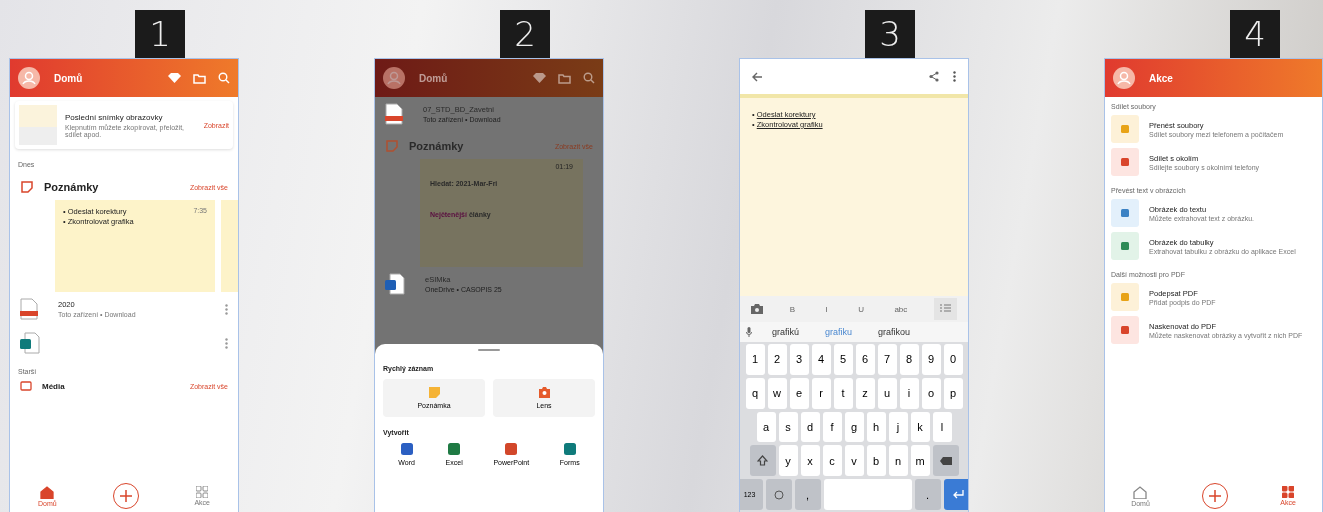  Describe the element at coordinates (894, 332) in the screenshot. I see `word-suggestion: grafikou` at that location.